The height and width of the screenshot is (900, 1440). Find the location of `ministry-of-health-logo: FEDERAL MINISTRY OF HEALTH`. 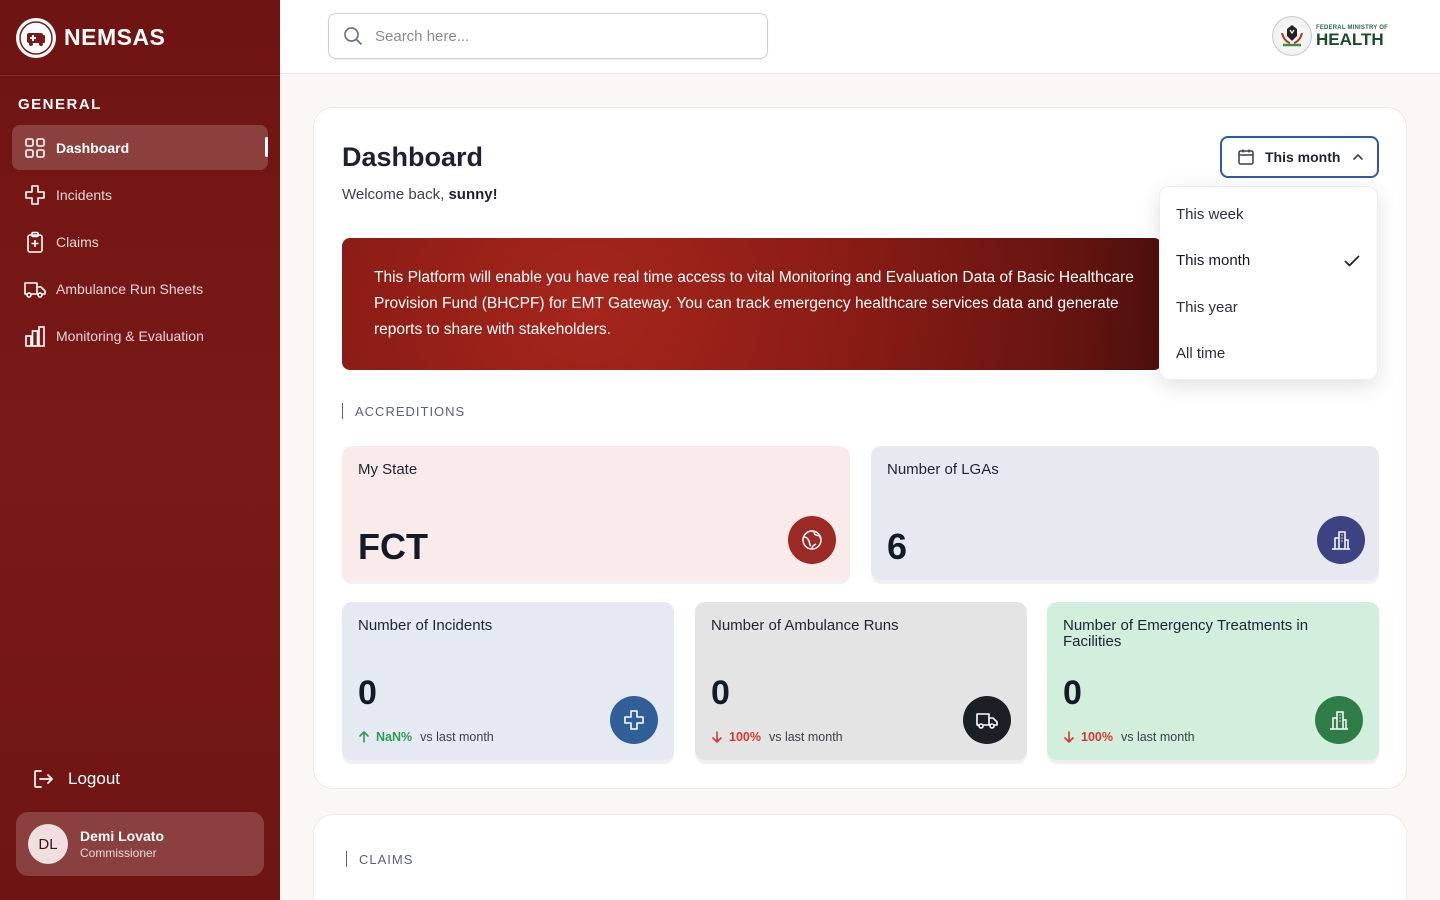

ministry-of-health-logo: FEDERAL MINISTRY OF HEALTH is located at coordinates (1329, 36).